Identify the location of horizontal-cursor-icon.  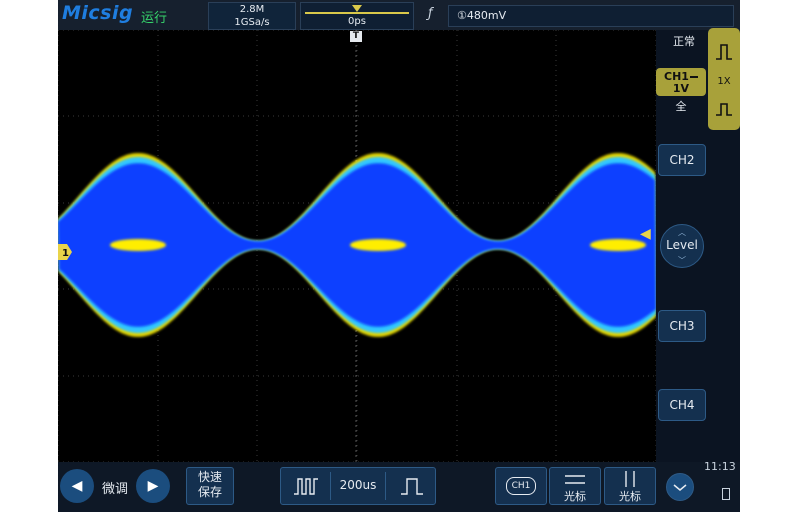
(575, 479).